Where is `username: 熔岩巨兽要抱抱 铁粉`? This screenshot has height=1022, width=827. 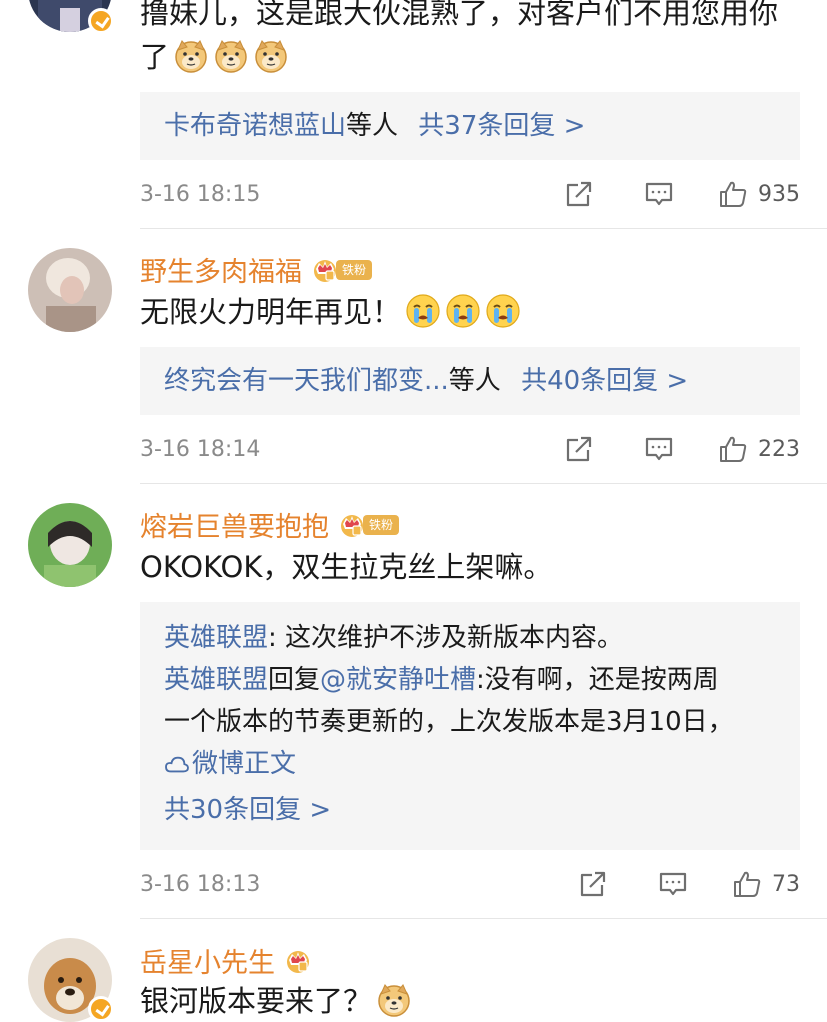
username: 熔岩巨兽要抱抱 铁粉 is located at coordinates (270, 524).